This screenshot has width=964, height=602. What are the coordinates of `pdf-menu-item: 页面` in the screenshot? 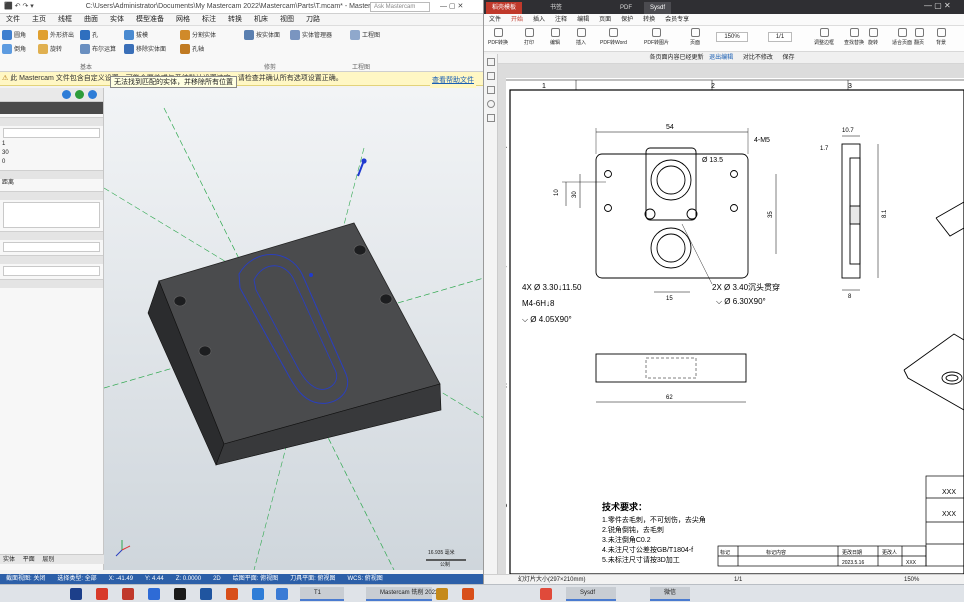 It's located at (605, 20).